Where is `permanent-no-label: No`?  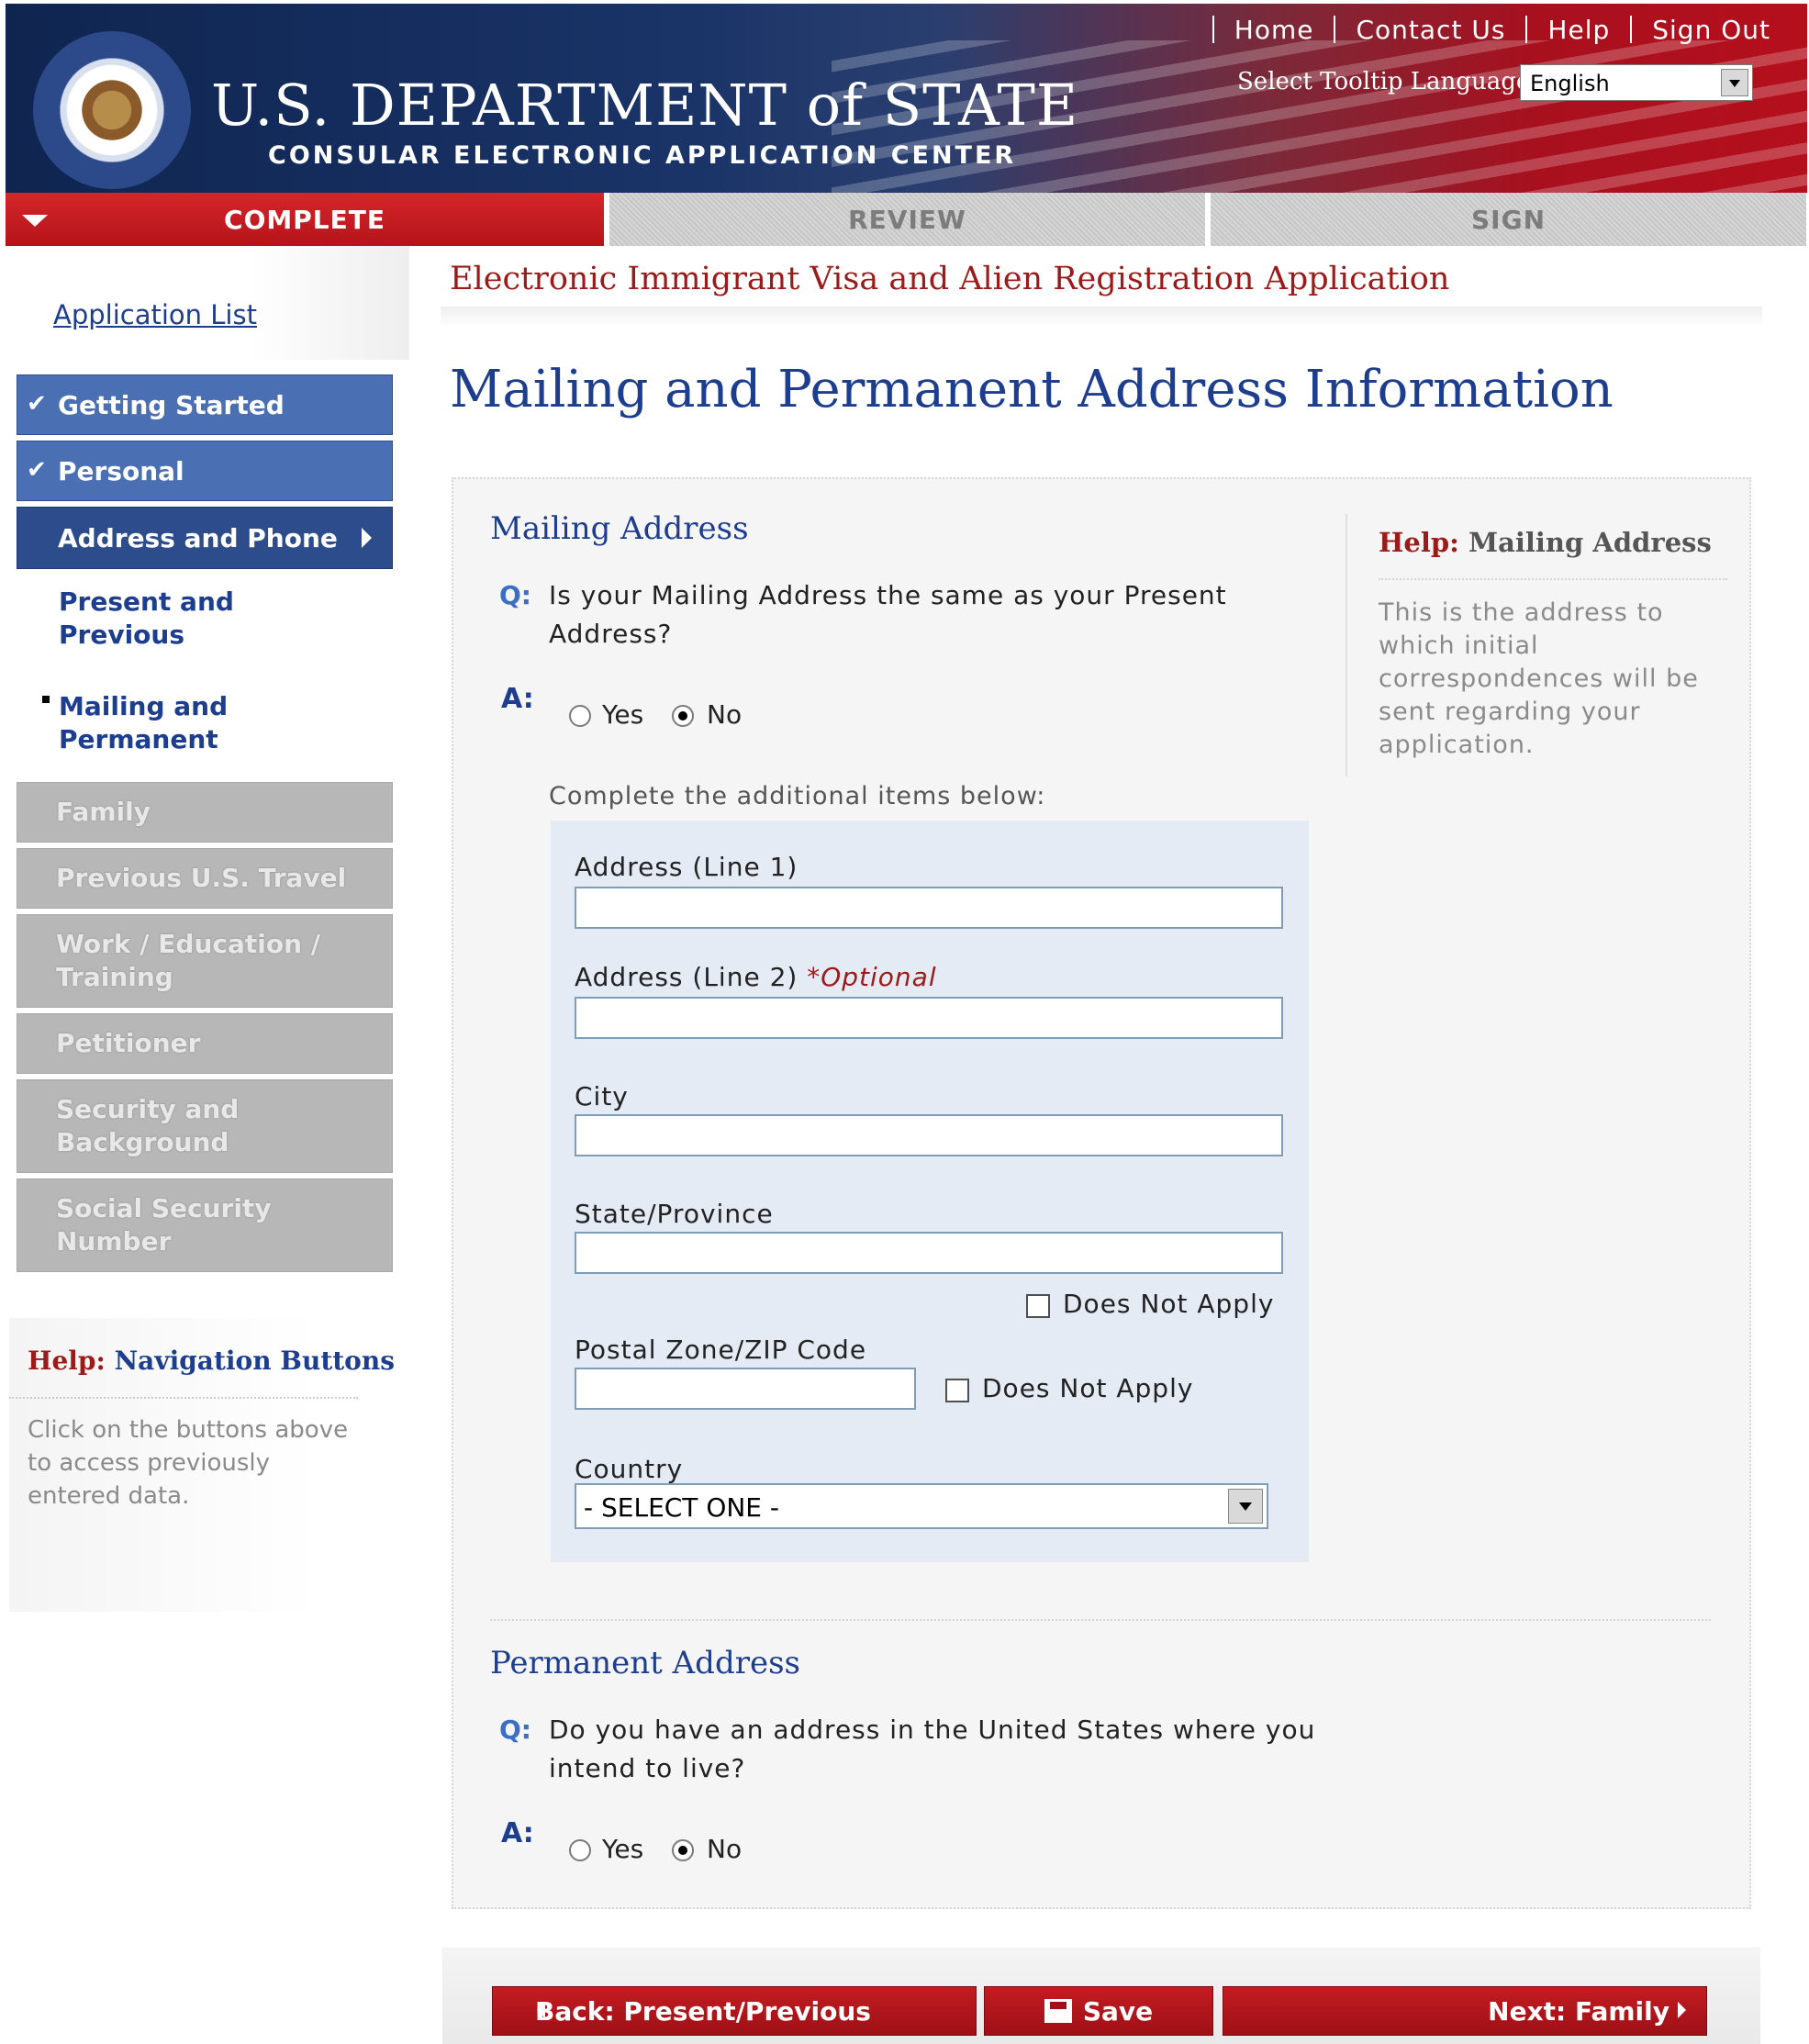
permanent-no-label: No is located at coordinates (725, 1849).